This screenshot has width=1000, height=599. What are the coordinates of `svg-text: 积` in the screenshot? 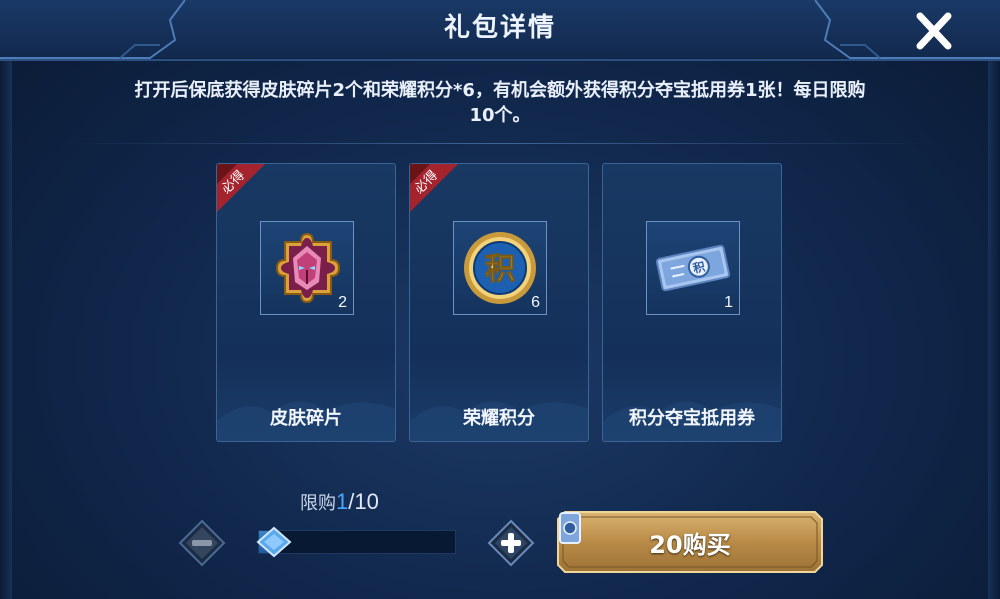 It's located at (500, 269).